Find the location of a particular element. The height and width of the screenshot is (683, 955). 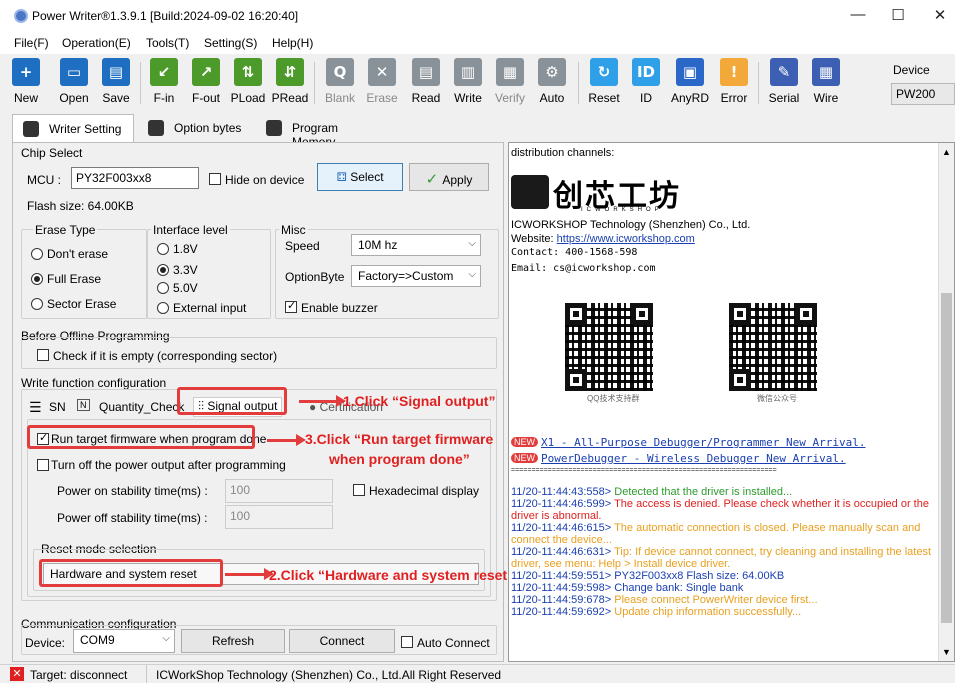

radio-5v0-label: 5.0V is located at coordinates (185, 288).